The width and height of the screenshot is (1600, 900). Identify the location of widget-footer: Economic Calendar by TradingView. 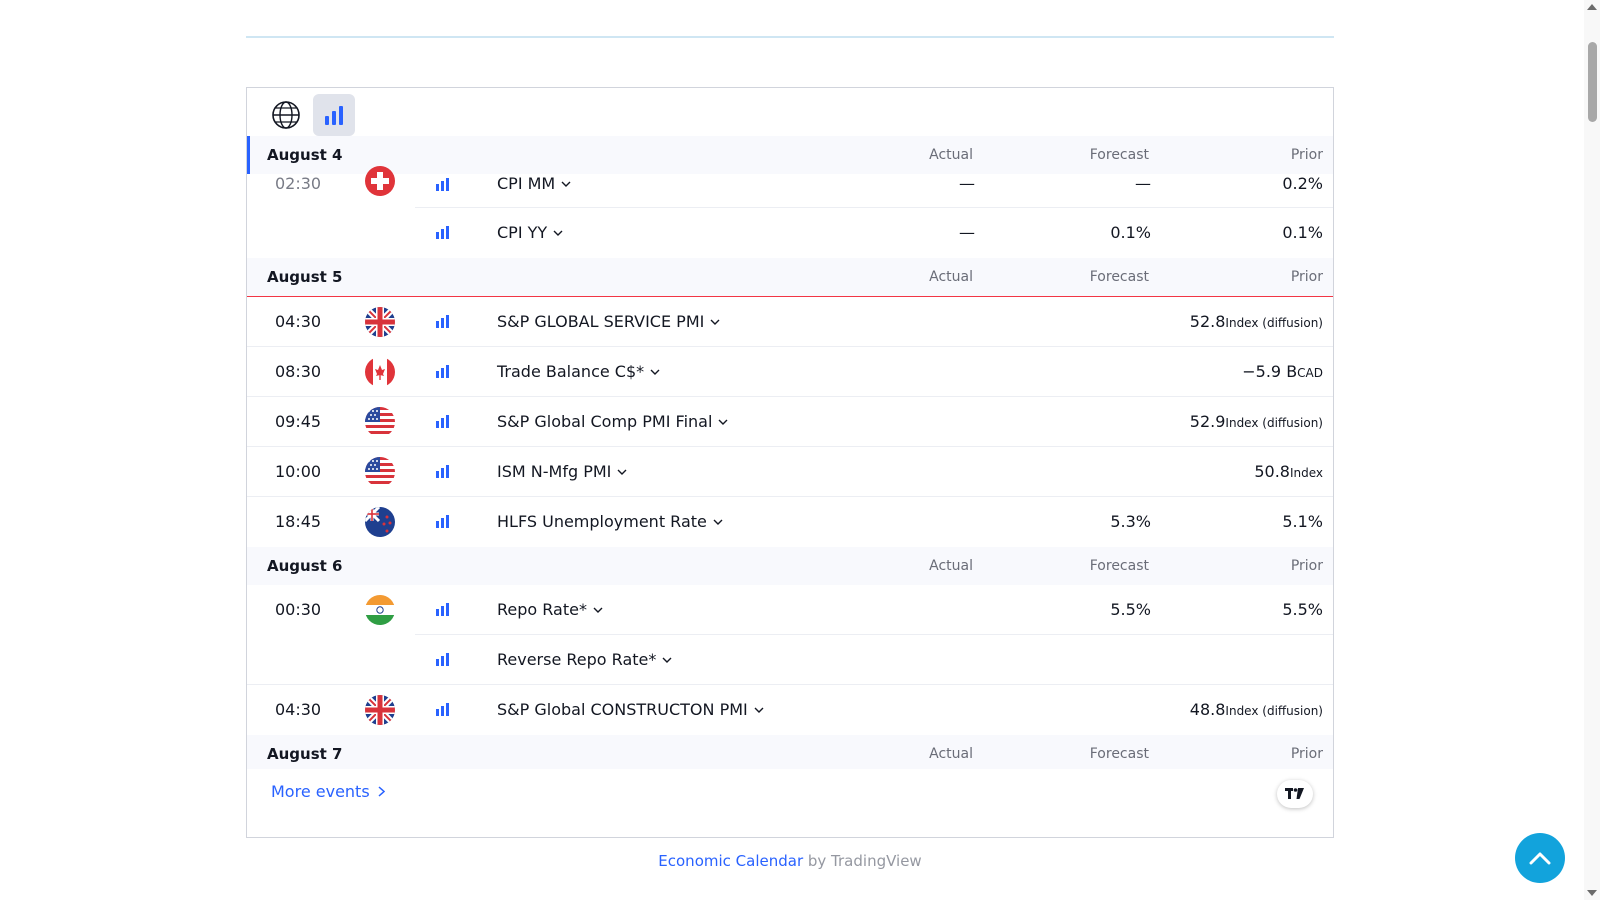
(790, 861).